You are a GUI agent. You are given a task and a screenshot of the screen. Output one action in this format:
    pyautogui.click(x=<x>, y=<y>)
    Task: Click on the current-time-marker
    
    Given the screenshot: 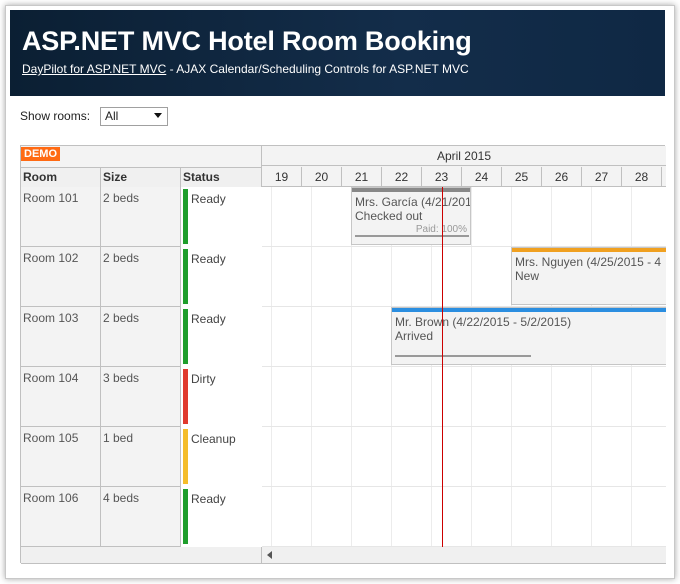 What is the action you would take?
    pyautogui.click(x=442, y=375)
    